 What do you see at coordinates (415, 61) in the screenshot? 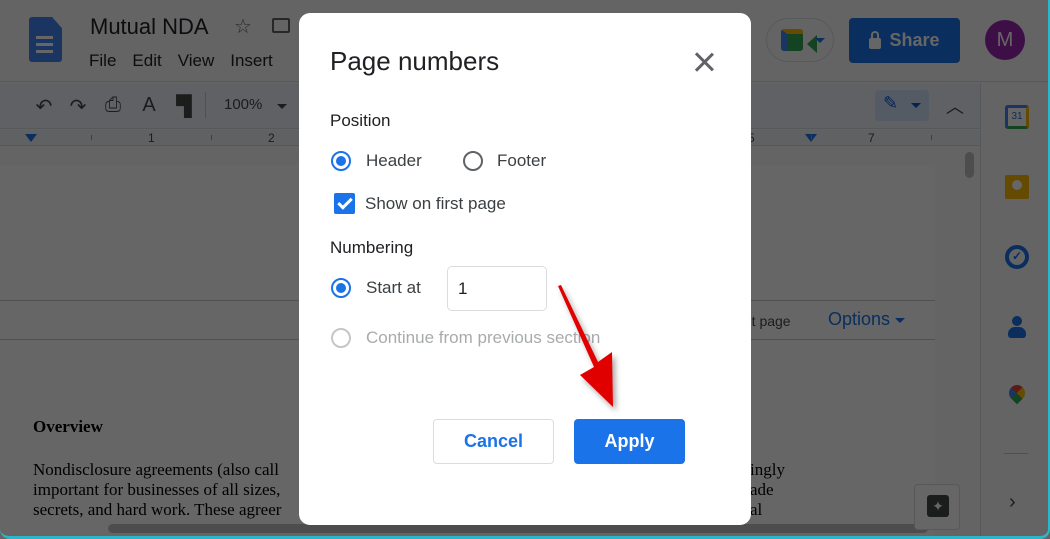
I see `dialog-title: Page numbers` at bounding box center [415, 61].